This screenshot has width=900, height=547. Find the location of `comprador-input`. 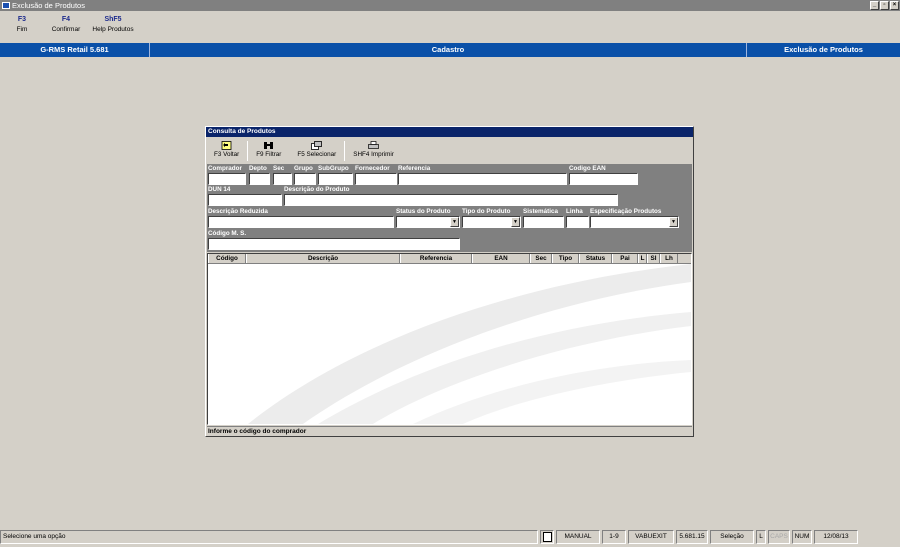

comprador-input is located at coordinates (227, 179).